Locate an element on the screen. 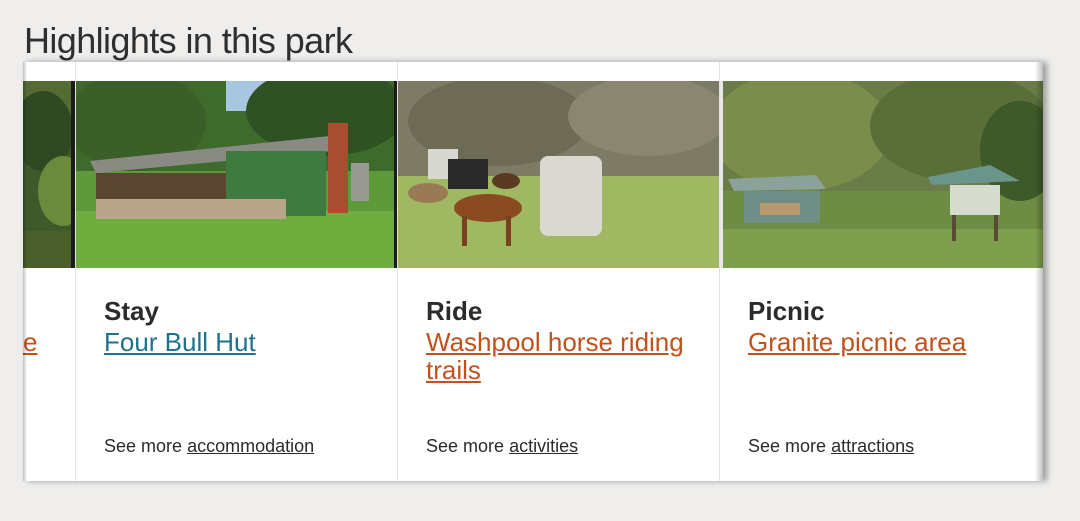 Image resolution: width=1080 pixels, height=521 pixels. card-title-link-granite-picnic-area: Granite picnic area is located at coordinates (878, 342).